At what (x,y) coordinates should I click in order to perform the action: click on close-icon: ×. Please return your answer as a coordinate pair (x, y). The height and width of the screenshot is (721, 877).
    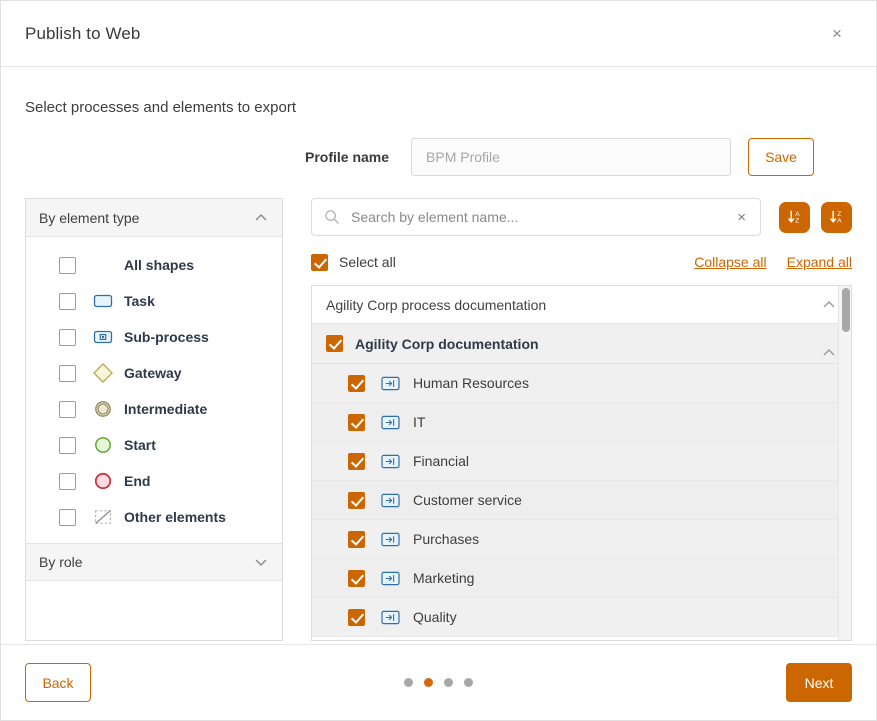
    Looking at the image, I should click on (837, 34).